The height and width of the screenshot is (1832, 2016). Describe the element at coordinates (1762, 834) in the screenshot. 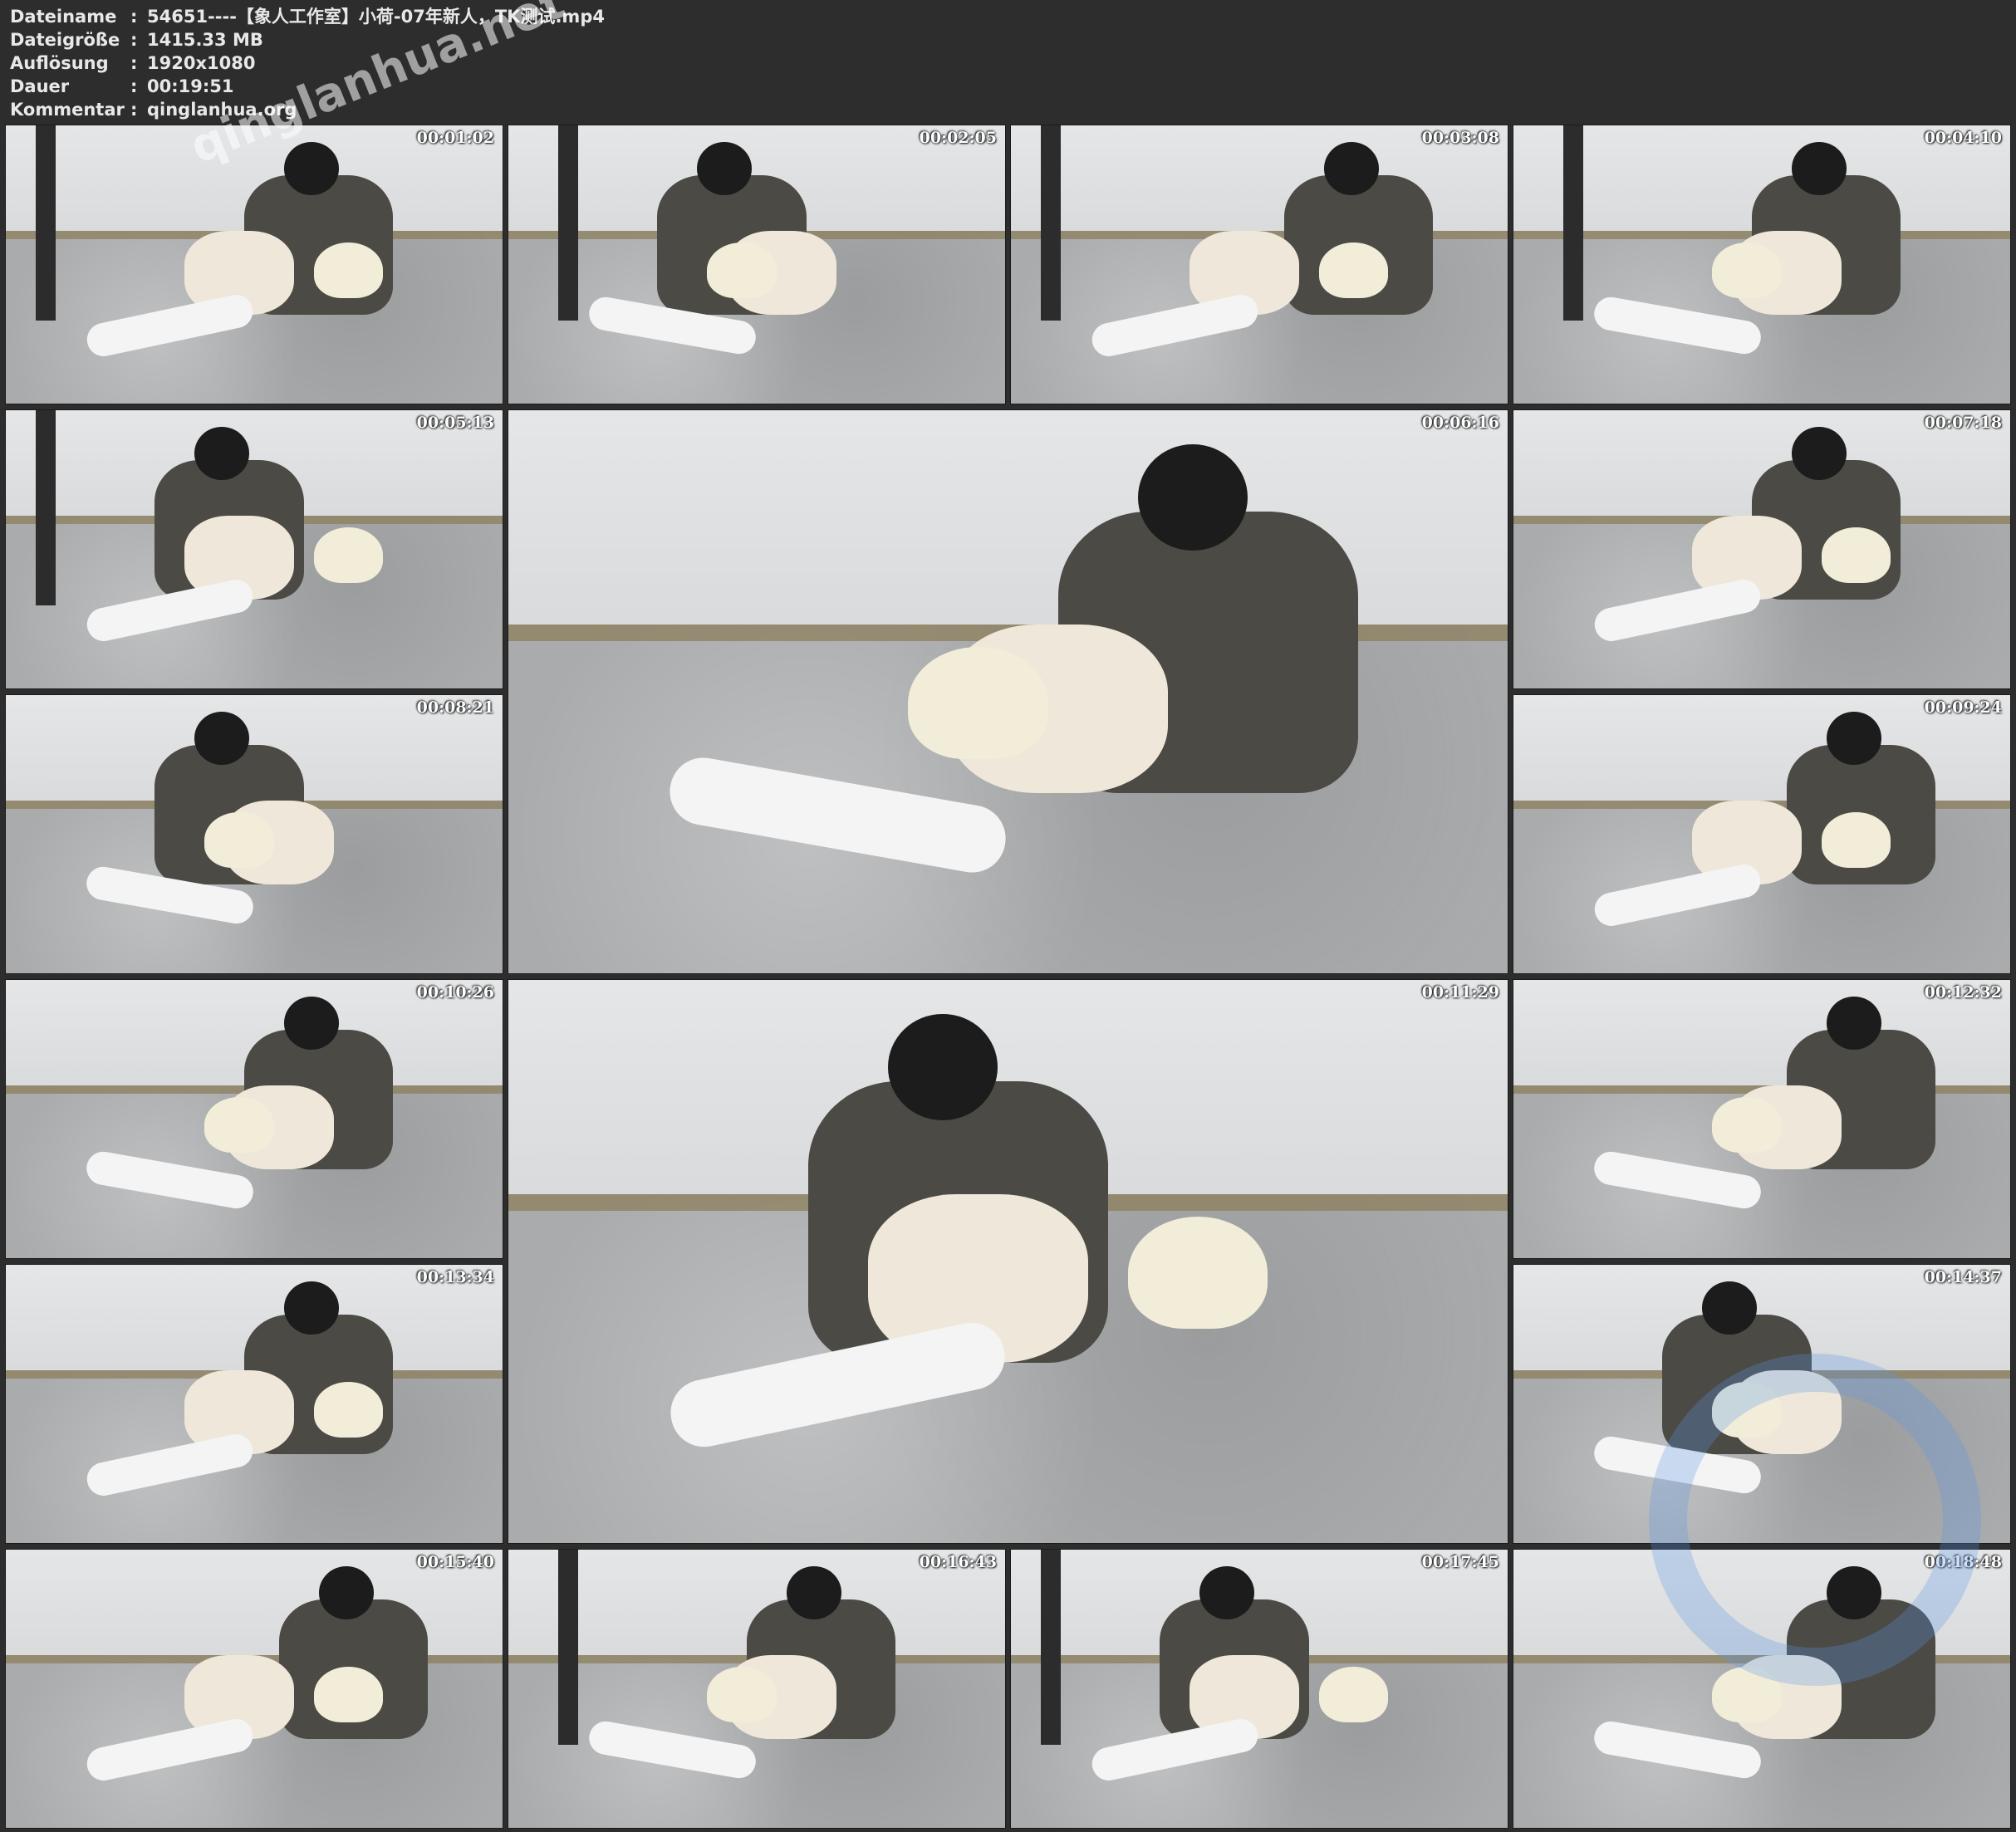

I see `video-thumbnail: 00:09:24` at that location.